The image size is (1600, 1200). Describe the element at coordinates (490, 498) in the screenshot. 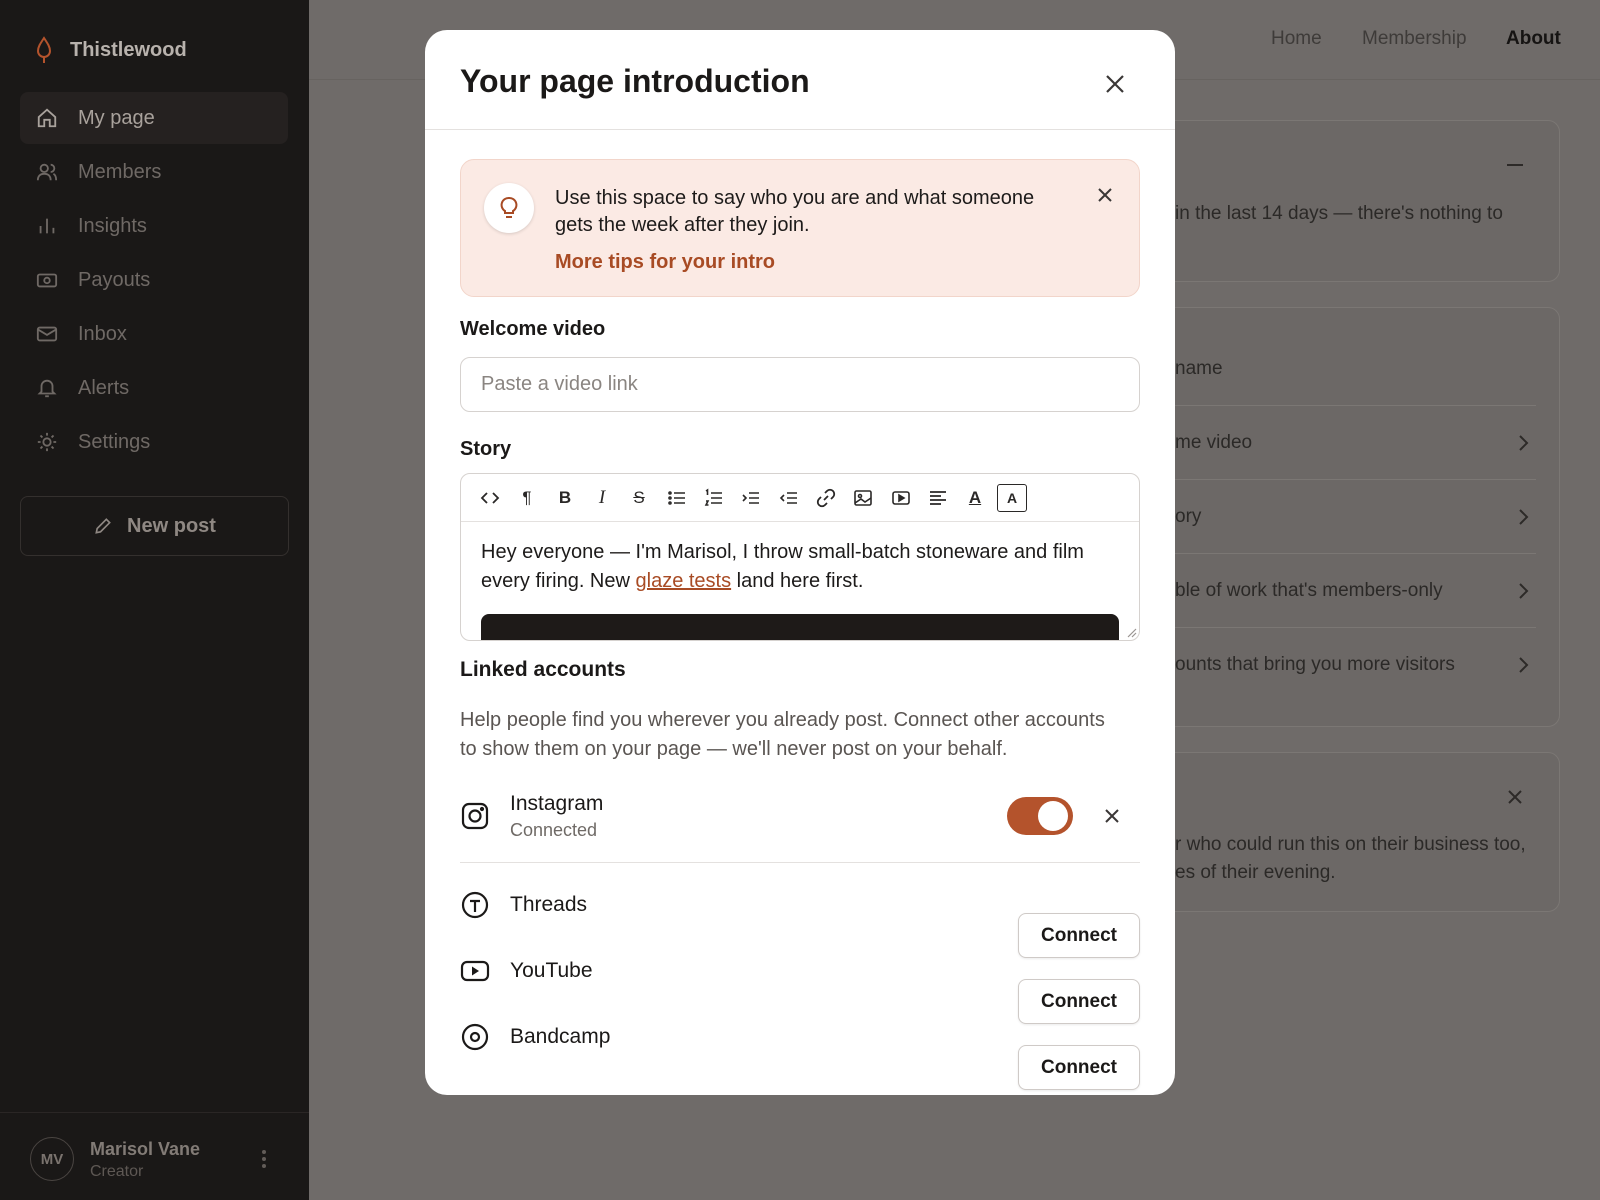

I see `code-view-icon` at that location.